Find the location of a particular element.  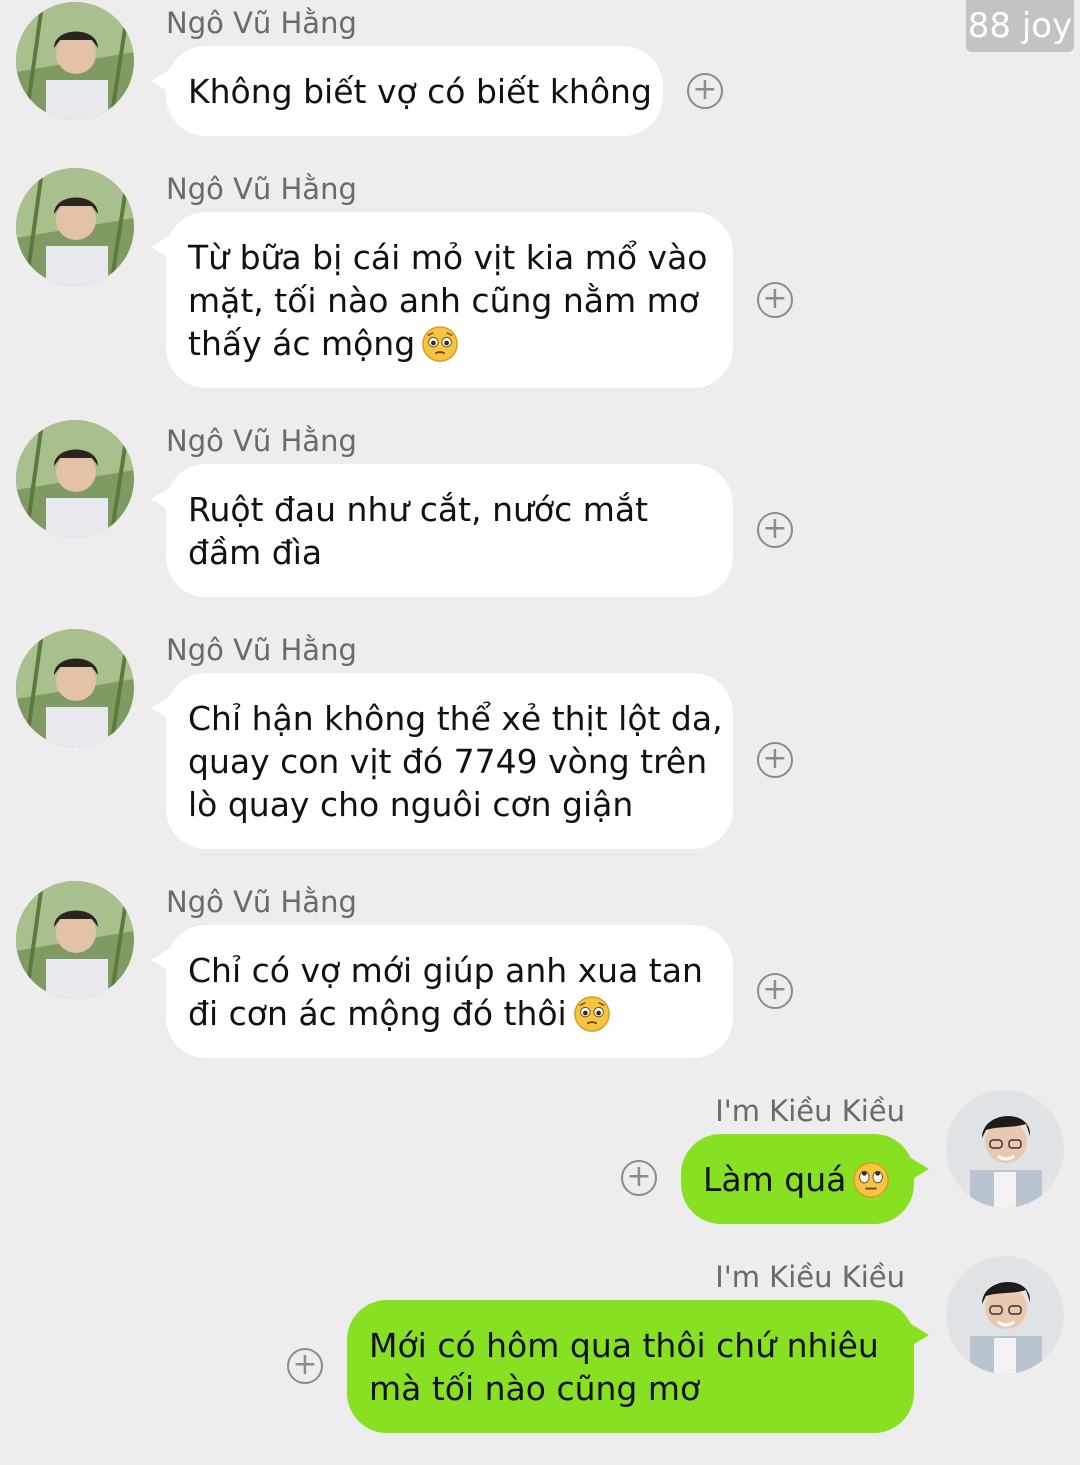

message-text: Không biết vợ có biết không is located at coordinates (420, 91).